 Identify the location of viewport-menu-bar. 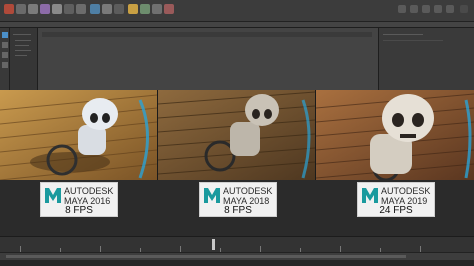
(207, 34).